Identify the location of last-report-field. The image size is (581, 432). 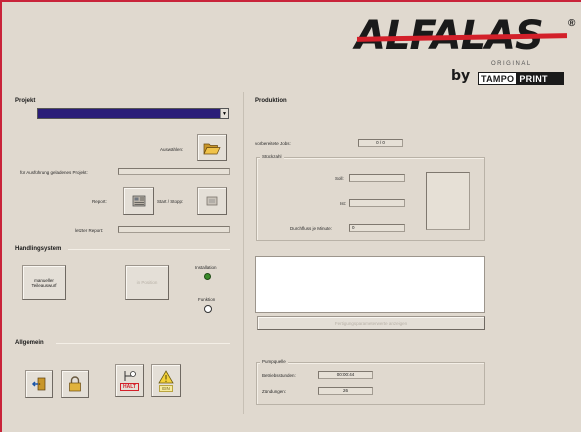
(174, 229).